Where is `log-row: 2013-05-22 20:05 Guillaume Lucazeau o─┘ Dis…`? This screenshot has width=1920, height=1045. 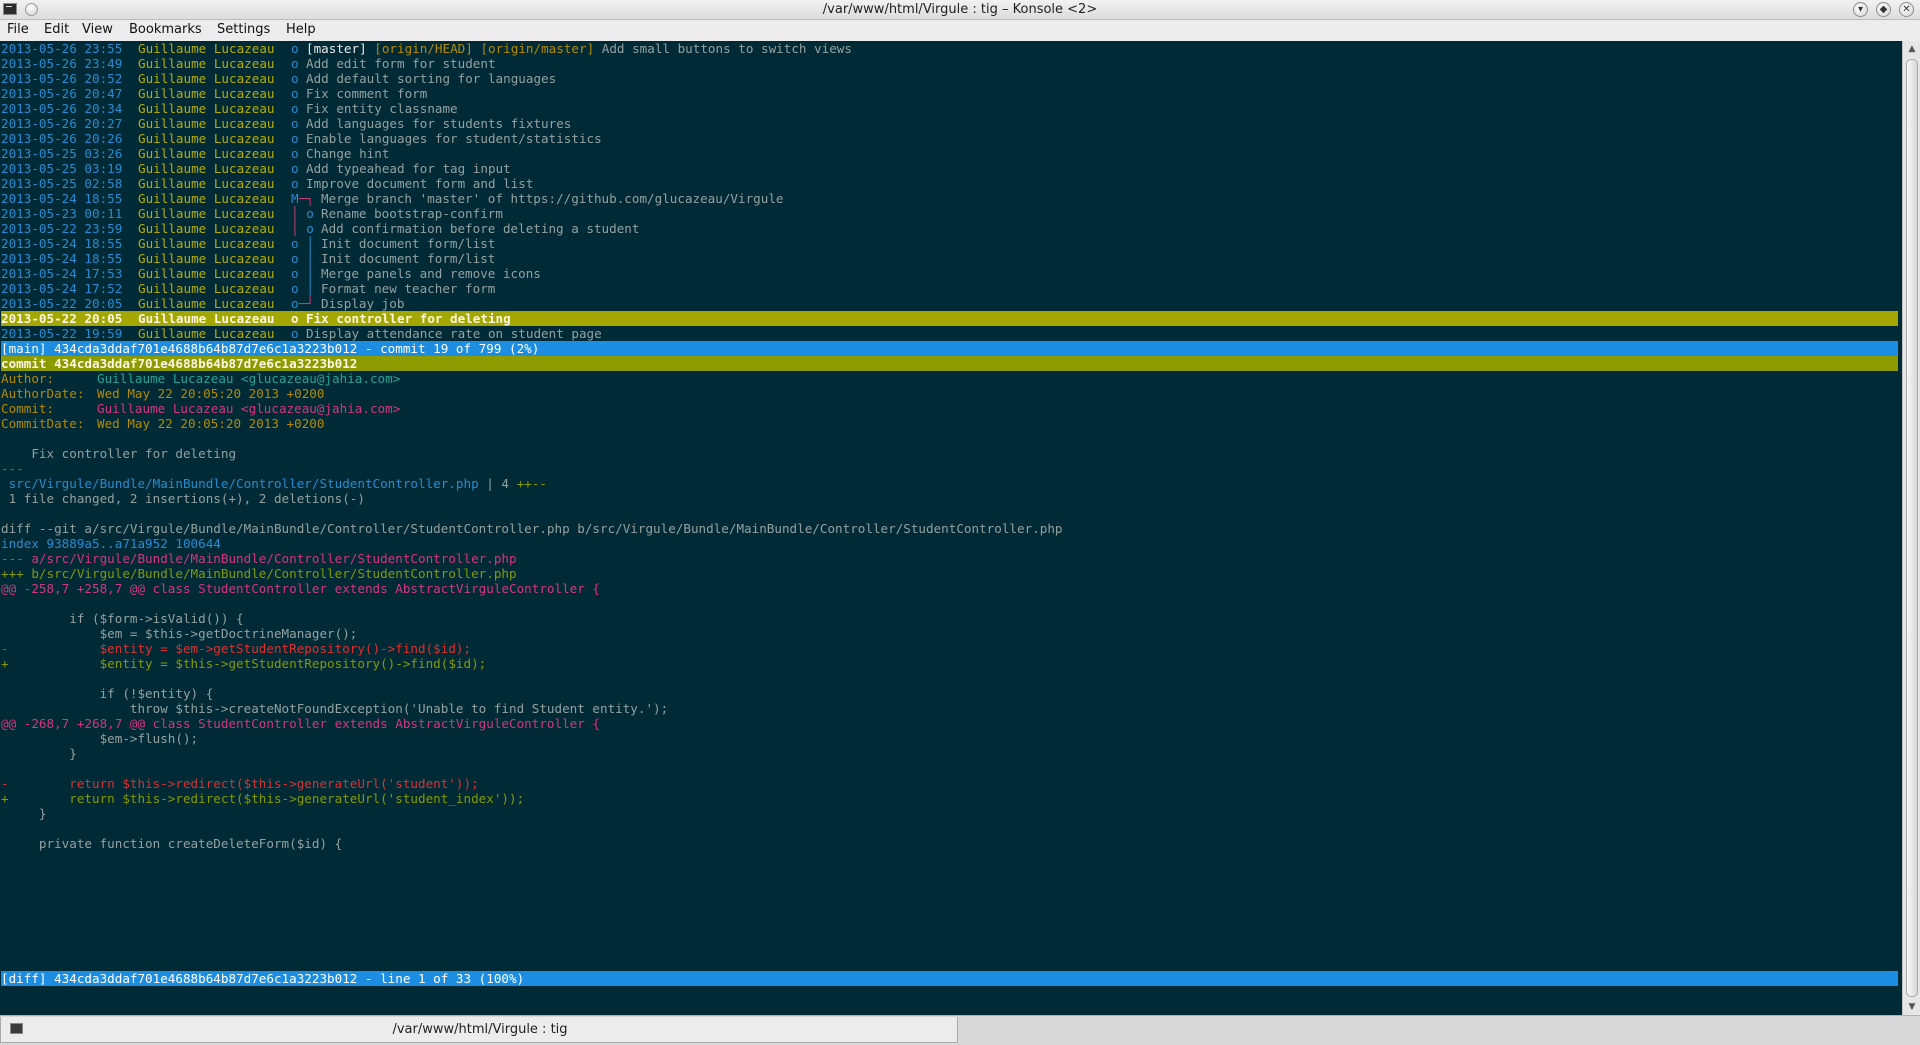 log-row: 2013-05-22 20:05 Guillaume Lucazeau o─┘ Dis… is located at coordinates (949, 303).